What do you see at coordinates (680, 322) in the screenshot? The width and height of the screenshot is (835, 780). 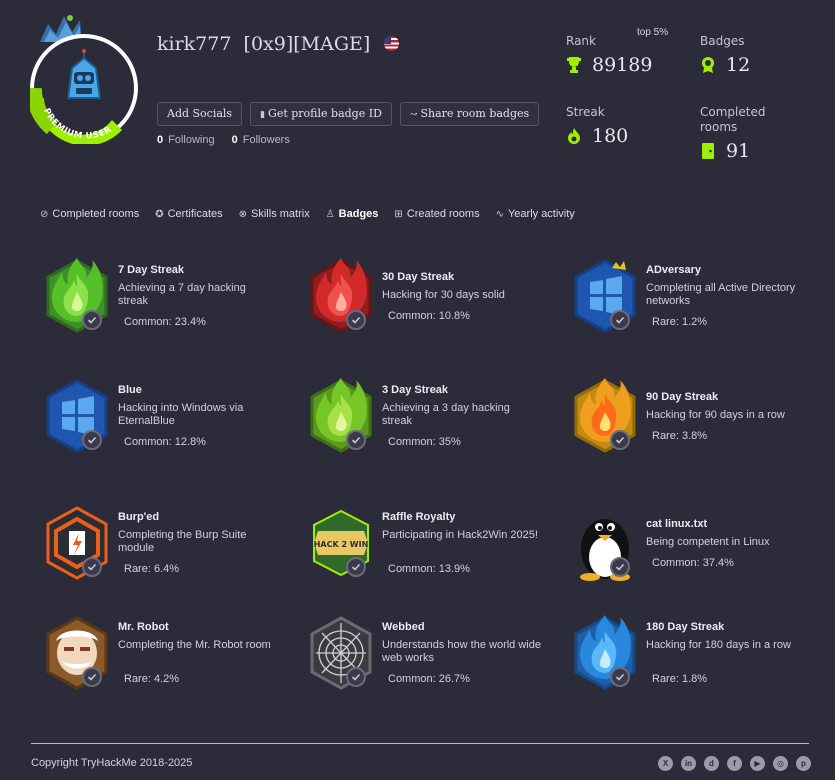 I see `badge-rarity: Rare: 1.2%` at bounding box center [680, 322].